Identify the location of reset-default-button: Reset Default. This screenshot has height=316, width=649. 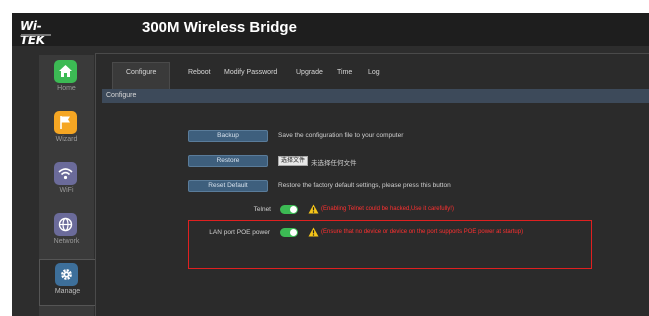
(228, 186).